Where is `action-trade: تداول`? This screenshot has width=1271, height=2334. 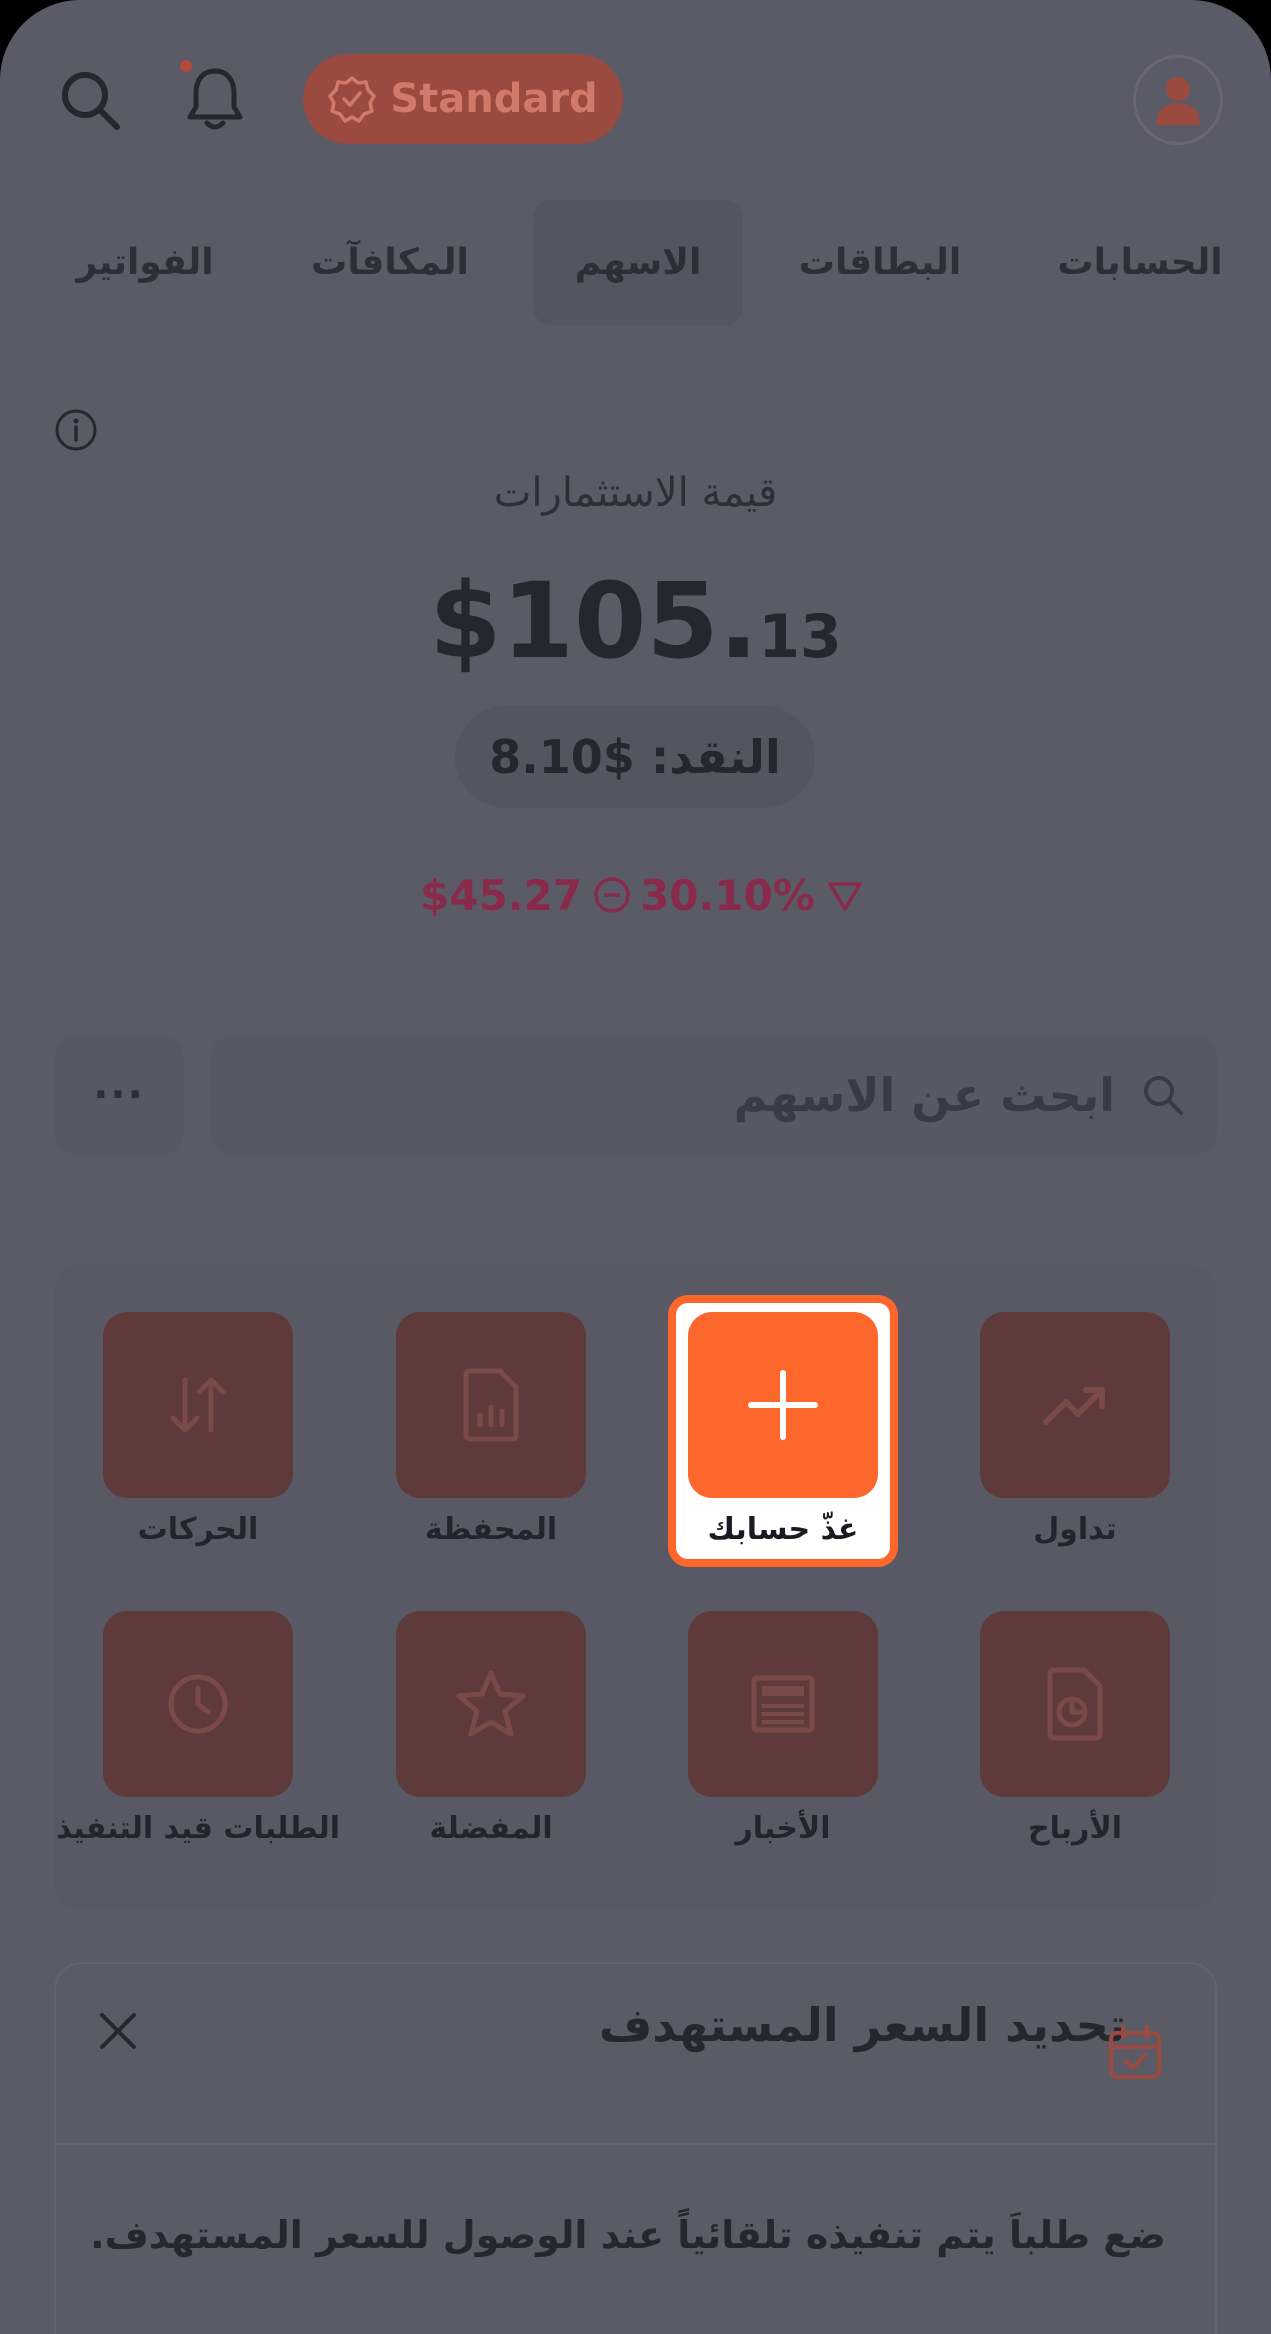 action-trade: تداول is located at coordinates (1075, 1437).